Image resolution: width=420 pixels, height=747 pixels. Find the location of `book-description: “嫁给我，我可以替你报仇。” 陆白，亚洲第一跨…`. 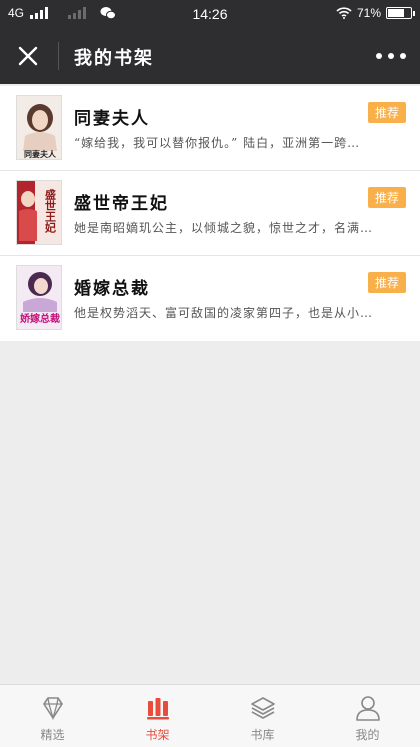

book-description: “嫁给我，我可以替你报仇。” 陆白，亚洲第一跨… is located at coordinates (217, 143).